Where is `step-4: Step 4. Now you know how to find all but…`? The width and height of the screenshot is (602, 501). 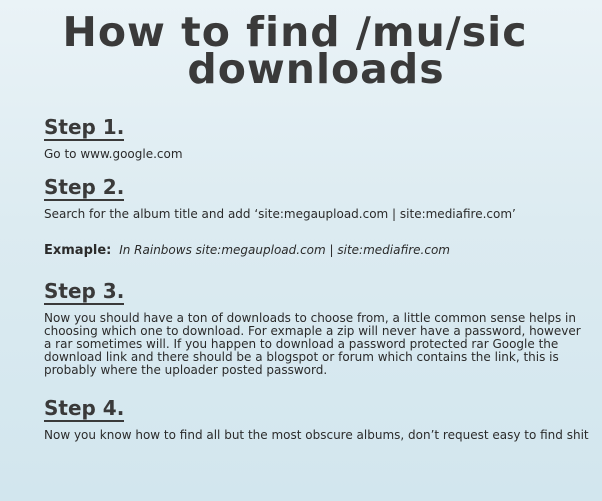
step-4: Step 4. Now you know how to find all but… is located at coordinates (316, 419).